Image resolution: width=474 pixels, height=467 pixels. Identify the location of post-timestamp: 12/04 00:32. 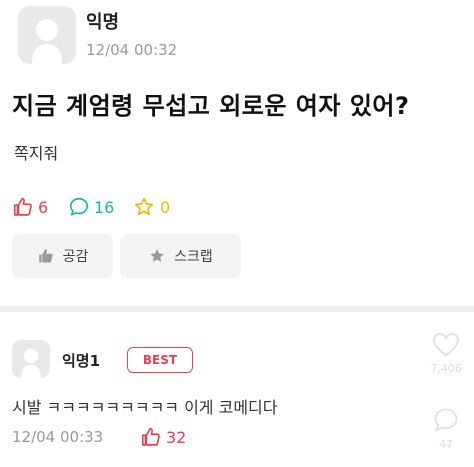
(132, 50).